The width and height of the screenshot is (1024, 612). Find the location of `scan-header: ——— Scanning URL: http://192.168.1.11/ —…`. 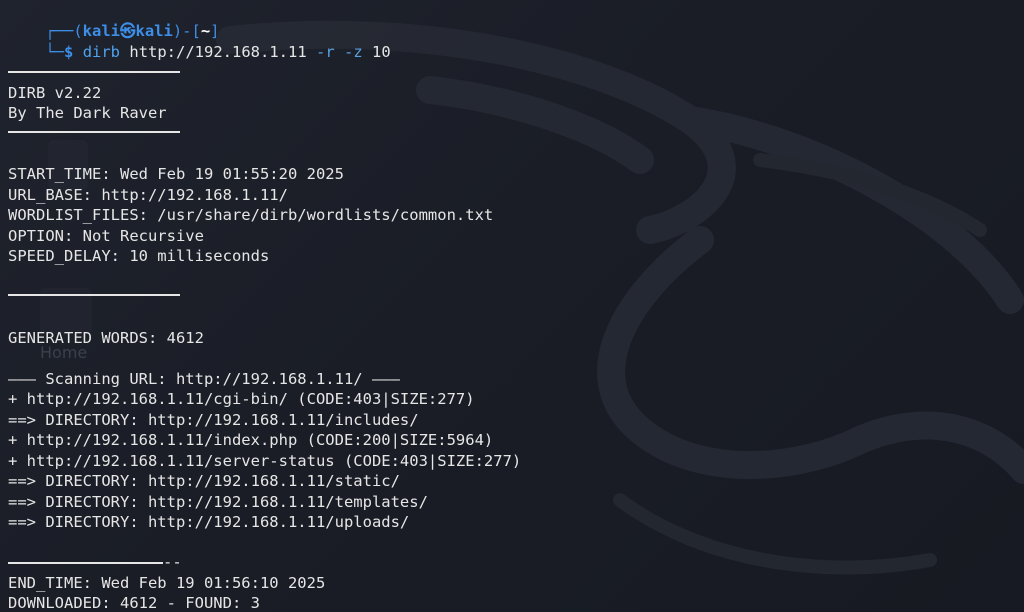

scan-header: ——— Scanning URL: http://192.168.1.11/ —… is located at coordinates (204, 379).